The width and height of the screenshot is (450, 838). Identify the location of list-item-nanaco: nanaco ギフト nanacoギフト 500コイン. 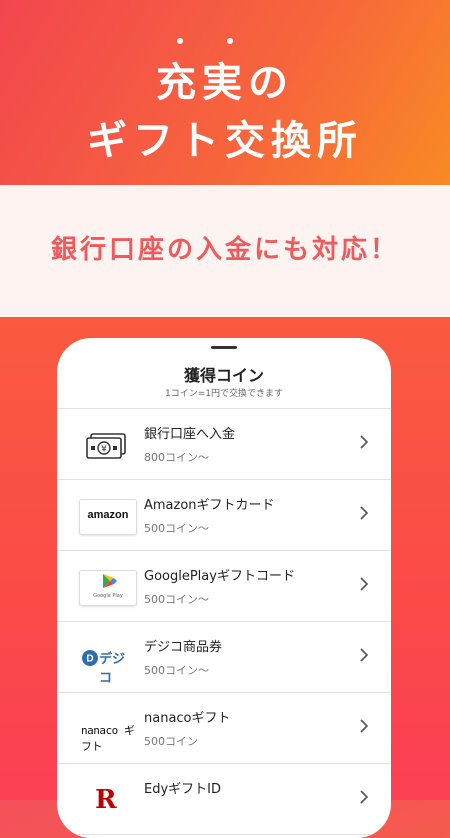
(224, 728).